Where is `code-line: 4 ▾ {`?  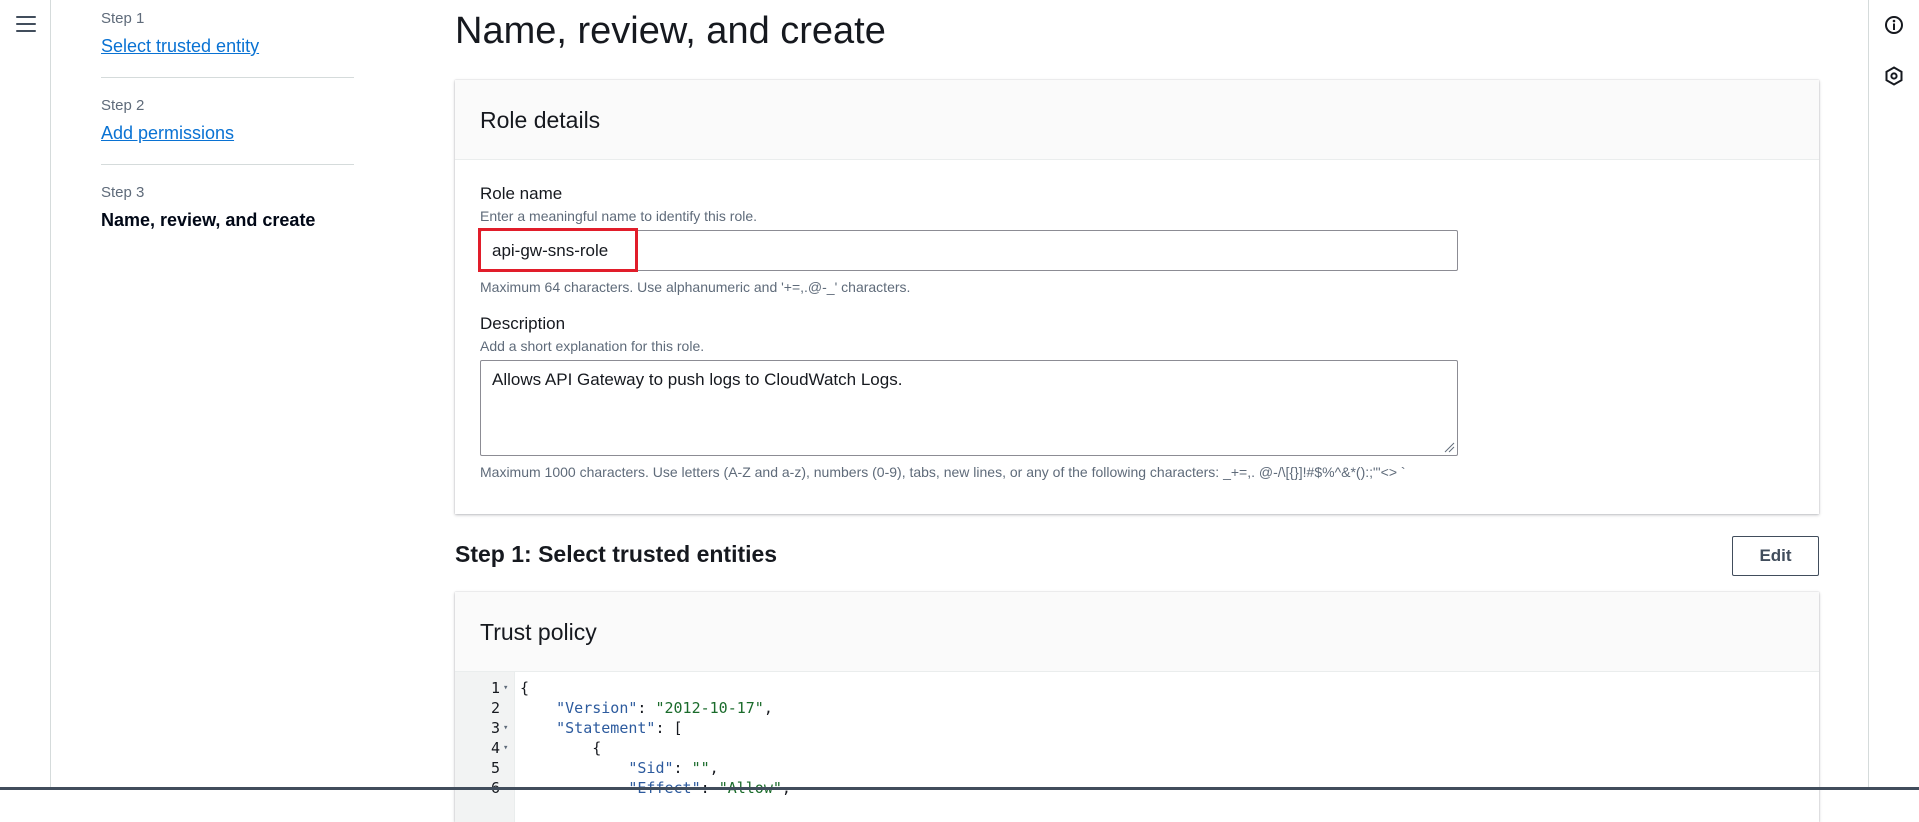 code-line: 4 ▾ { is located at coordinates (1137, 748).